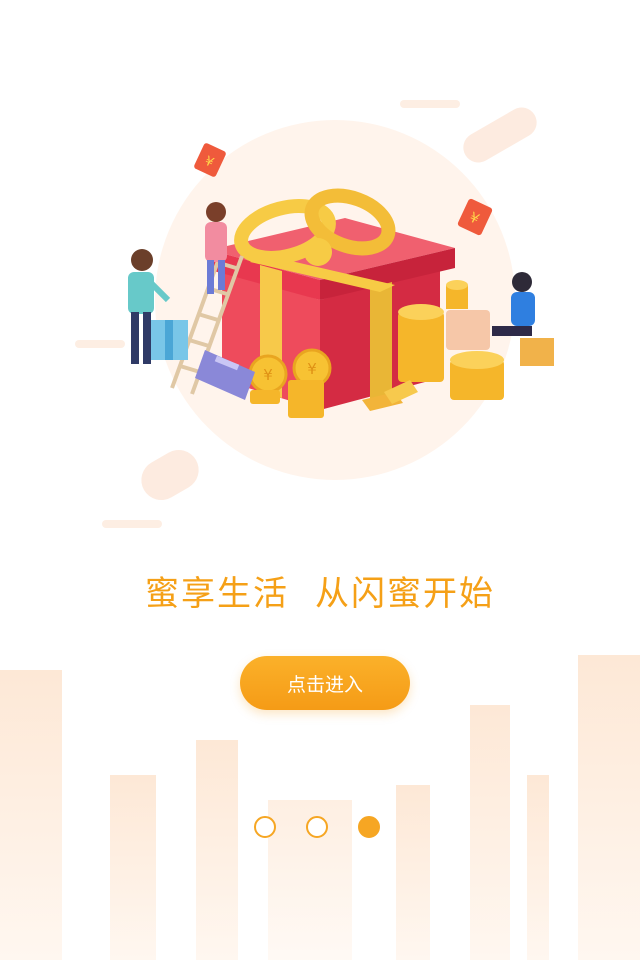 This screenshot has width=640, height=960. What do you see at coordinates (217, 594) in the screenshot?
I see `tagline-part1: 蜜享生活` at bounding box center [217, 594].